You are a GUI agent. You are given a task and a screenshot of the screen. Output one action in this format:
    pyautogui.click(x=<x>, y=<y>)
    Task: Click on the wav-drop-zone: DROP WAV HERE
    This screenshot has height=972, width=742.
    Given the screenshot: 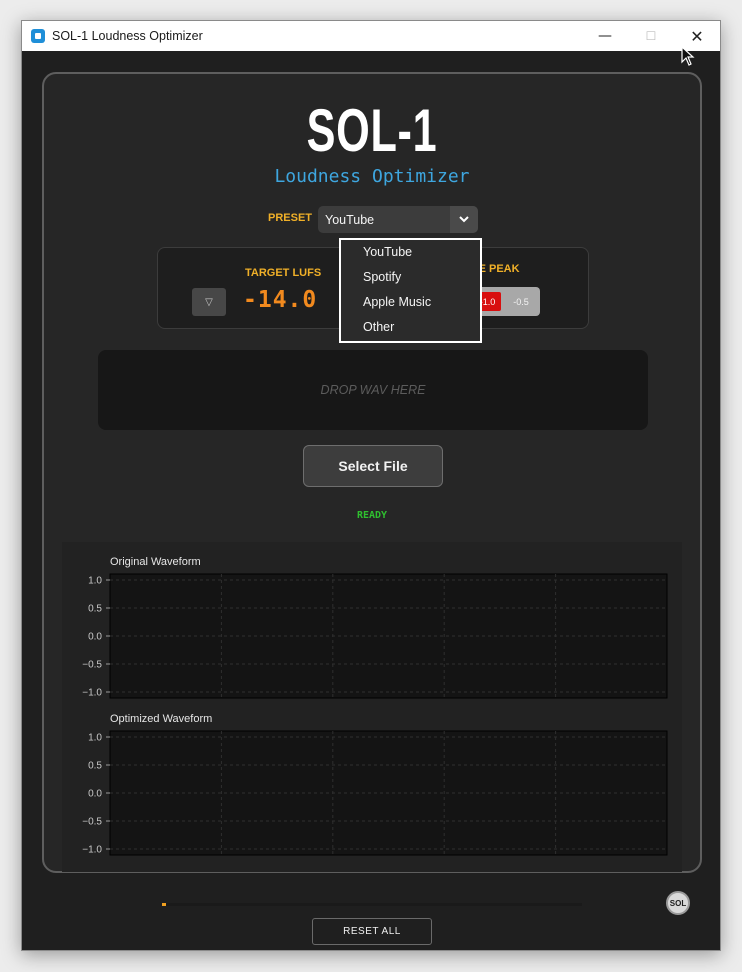 What is the action you would take?
    pyautogui.click(x=373, y=390)
    